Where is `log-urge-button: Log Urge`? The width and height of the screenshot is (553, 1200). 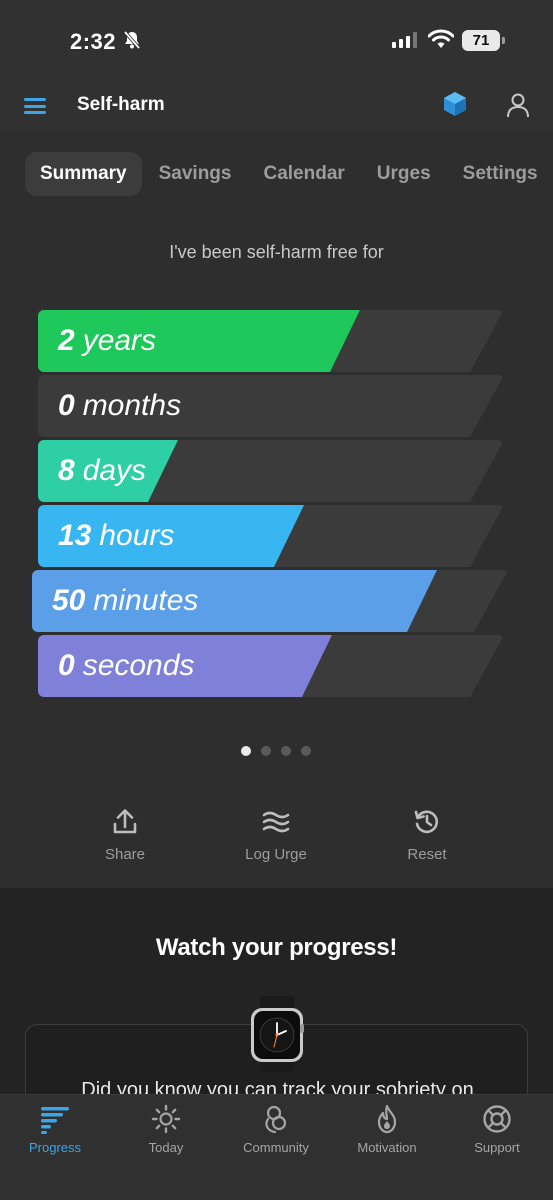
log-urge-button: Log Urge is located at coordinates (276, 836).